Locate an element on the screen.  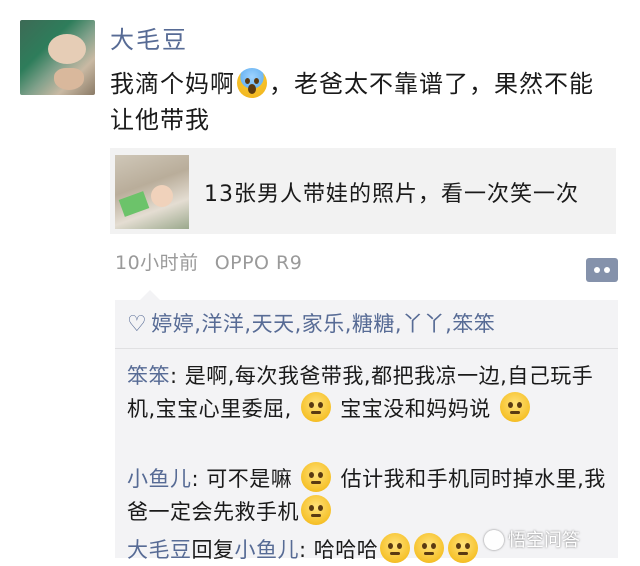
sad-emoji-icon is located at coordinates (514, 407).